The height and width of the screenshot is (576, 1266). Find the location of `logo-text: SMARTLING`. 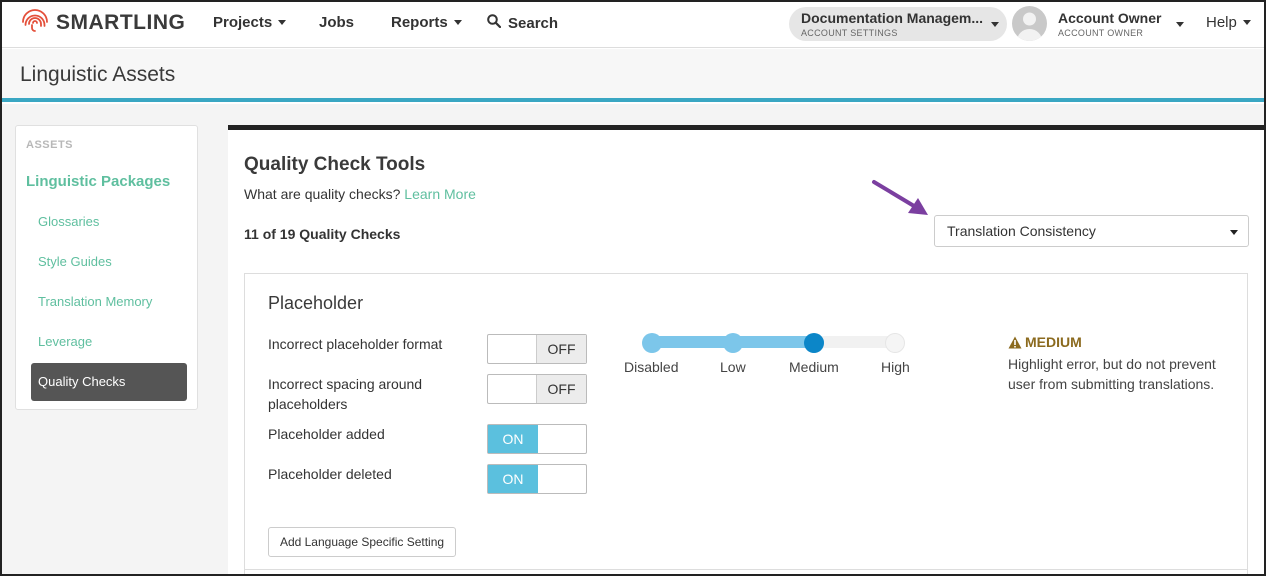

logo-text: SMARTLING is located at coordinates (121, 22).